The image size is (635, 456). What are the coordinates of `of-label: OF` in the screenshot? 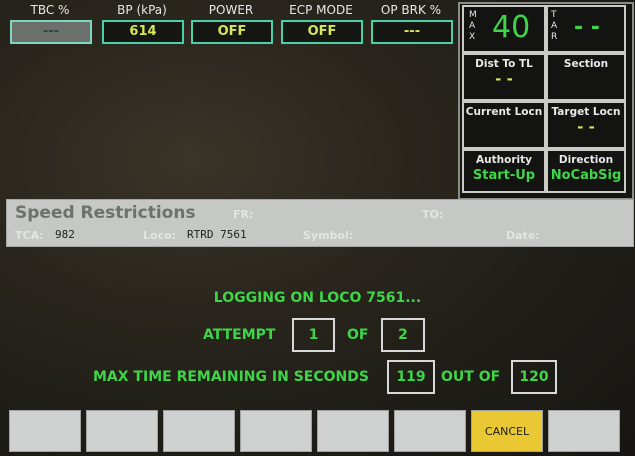 It's located at (358, 335).